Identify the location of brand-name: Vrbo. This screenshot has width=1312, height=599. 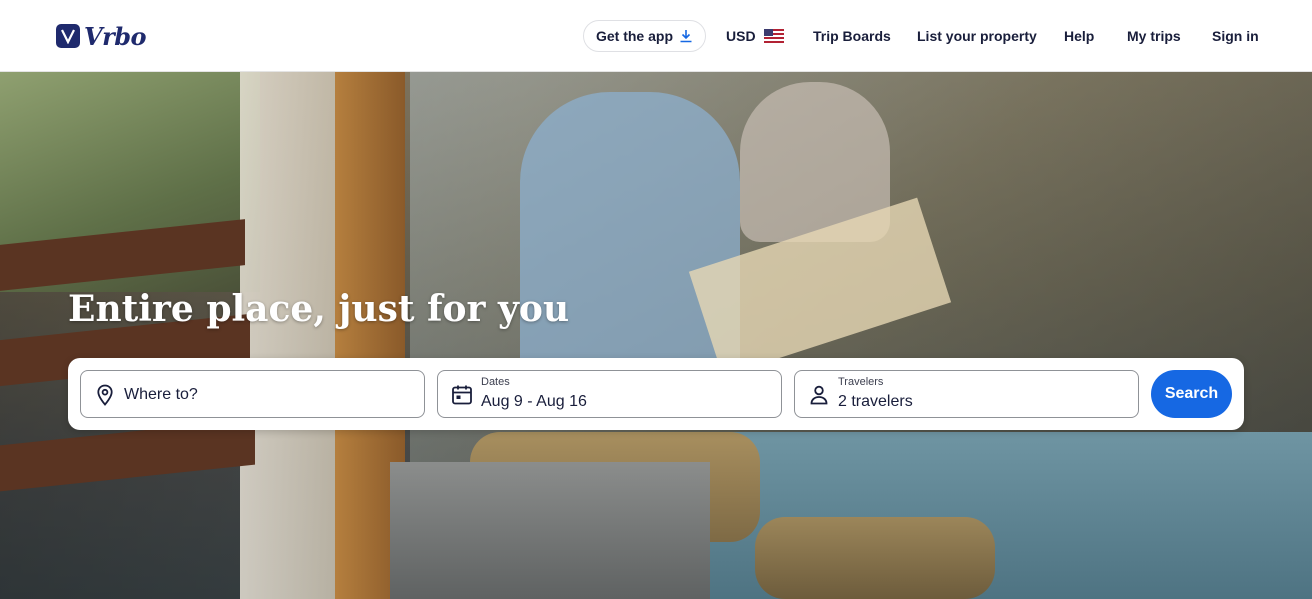
(115, 36).